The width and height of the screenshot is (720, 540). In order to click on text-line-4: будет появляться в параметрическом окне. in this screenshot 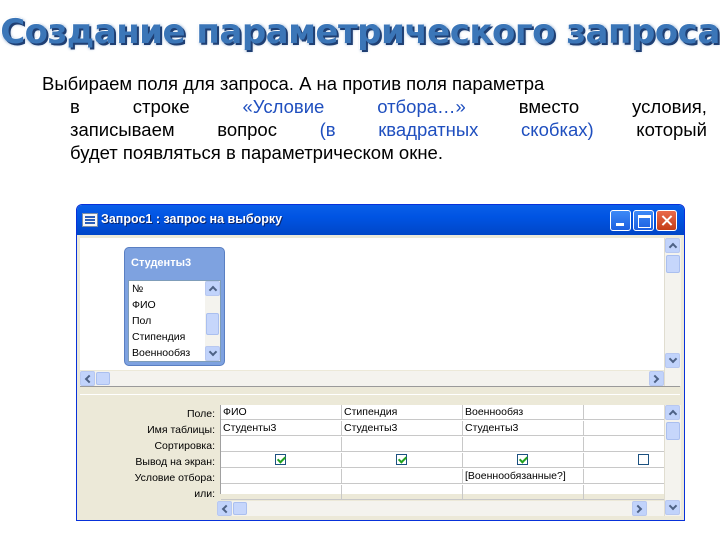, I will do `click(256, 152)`.